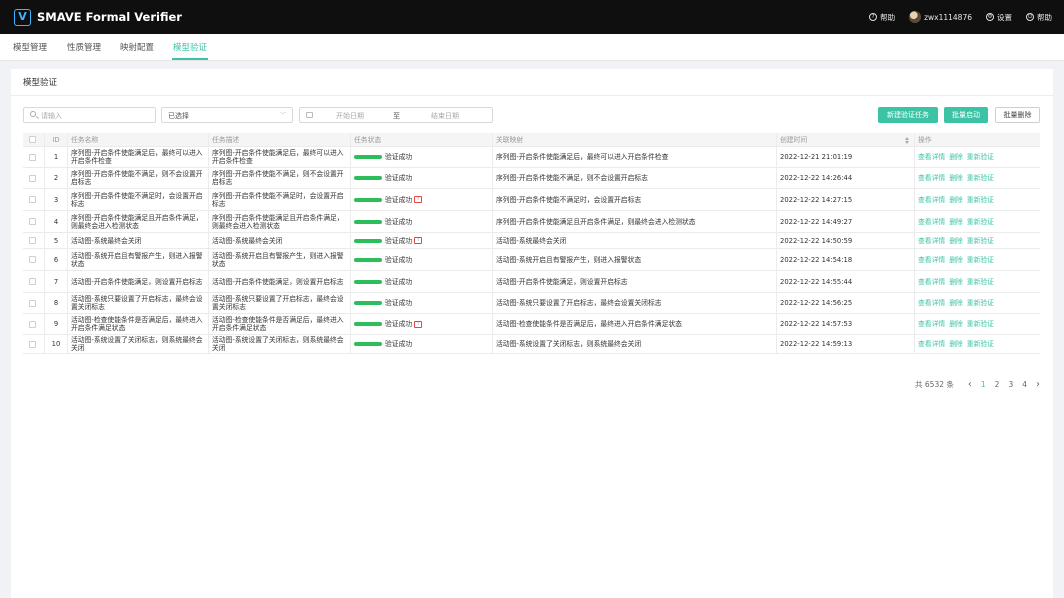 The height and width of the screenshot is (598, 1064). What do you see at coordinates (137, 47) in the screenshot?
I see `tab-mapping-config: 映射配置` at bounding box center [137, 47].